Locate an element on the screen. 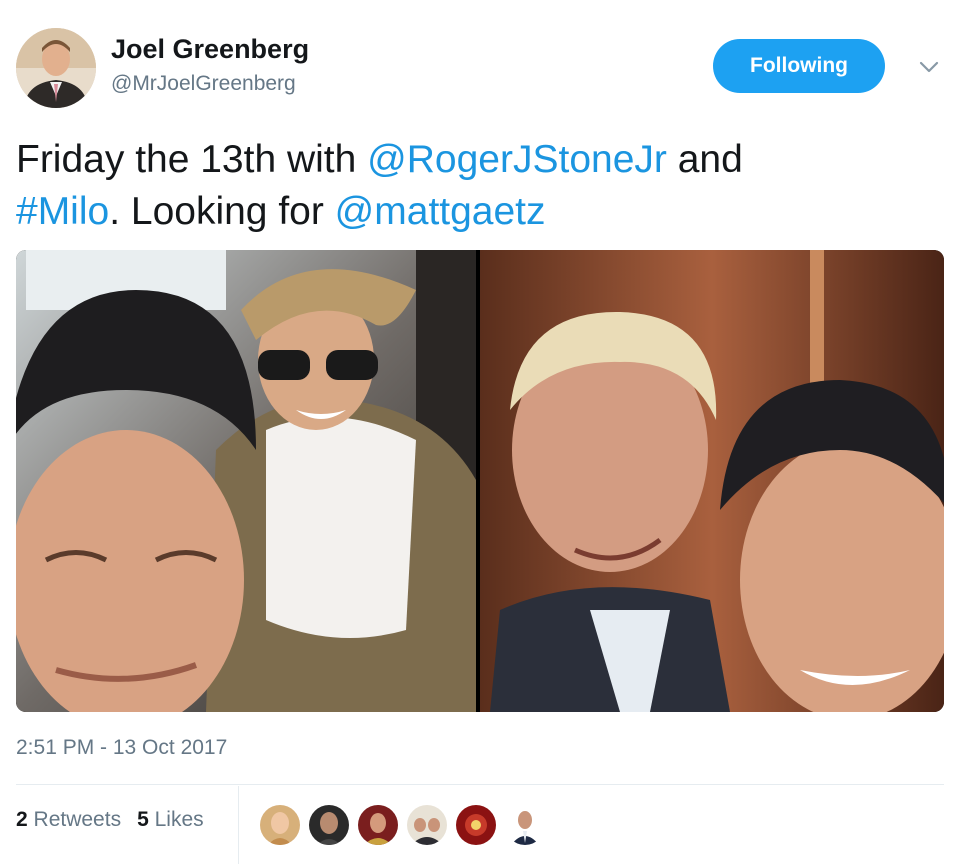  tweet-text-part: . Looking for is located at coordinates (222, 211).